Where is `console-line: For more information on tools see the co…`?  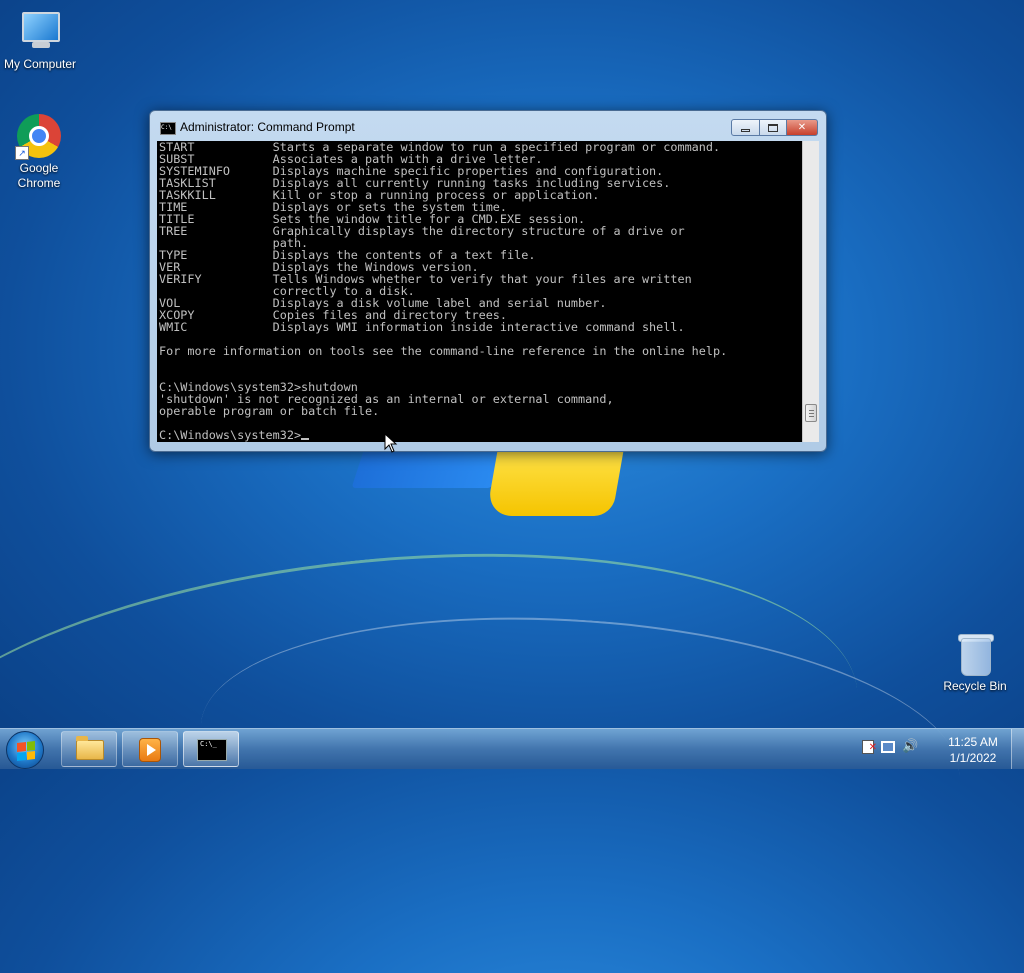
console-line: For more information on tools see the co… is located at coordinates (443, 351).